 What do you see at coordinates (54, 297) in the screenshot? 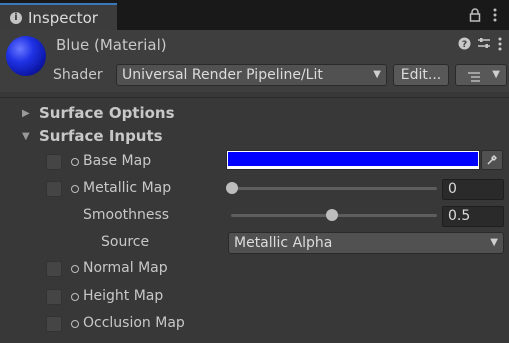
I see `height-map-texture-slot` at bounding box center [54, 297].